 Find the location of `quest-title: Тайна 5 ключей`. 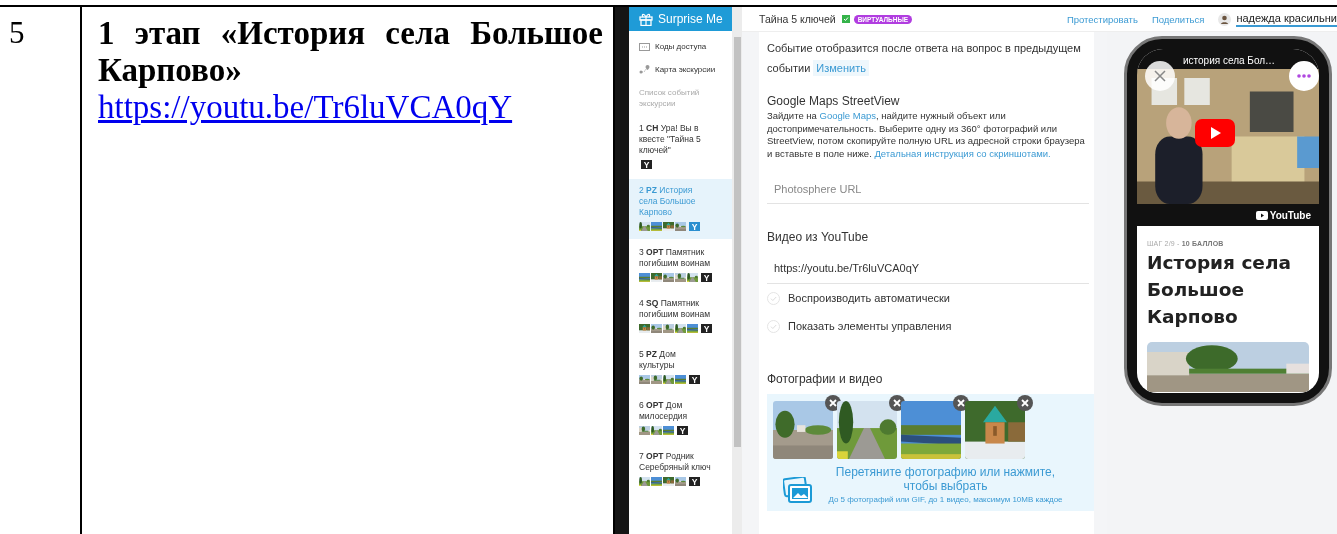

quest-title: Тайна 5 ключей is located at coordinates (797, 19).